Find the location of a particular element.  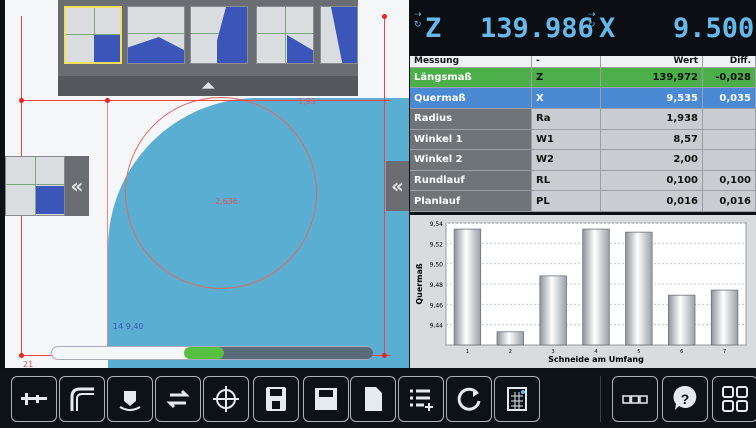

rotate-part-button is located at coordinates (130, 399).